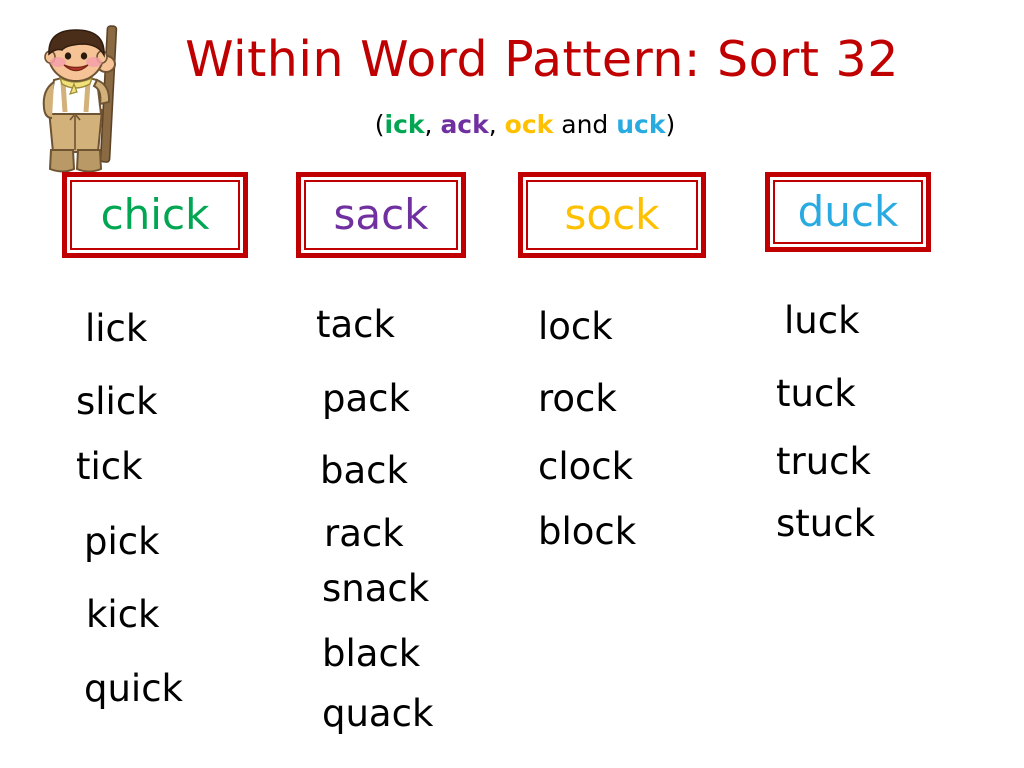  I want to click on header-box-label-sack: sack, so click(381, 214).